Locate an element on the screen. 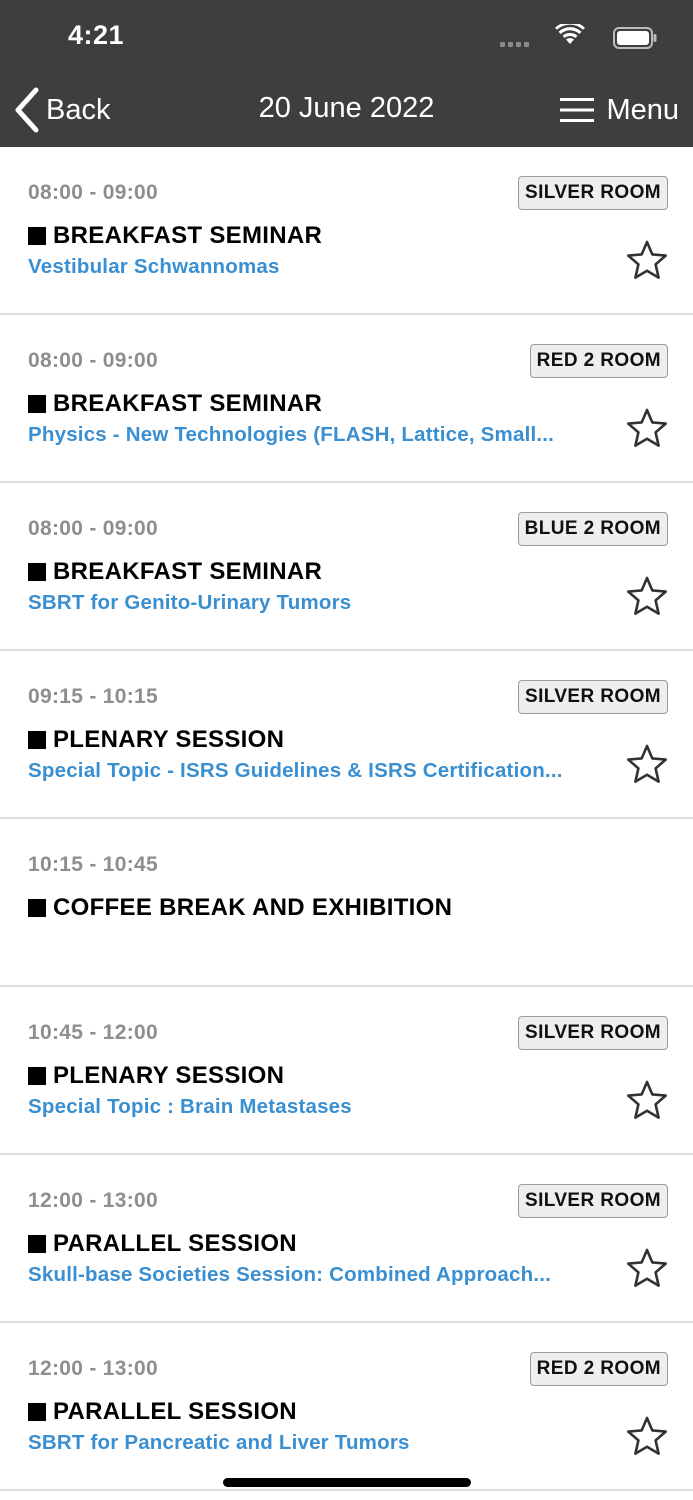 The height and width of the screenshot is (1500, 693). session-title-link: Special Topic : Brain Metastases is located at coordinates (315, 1107).